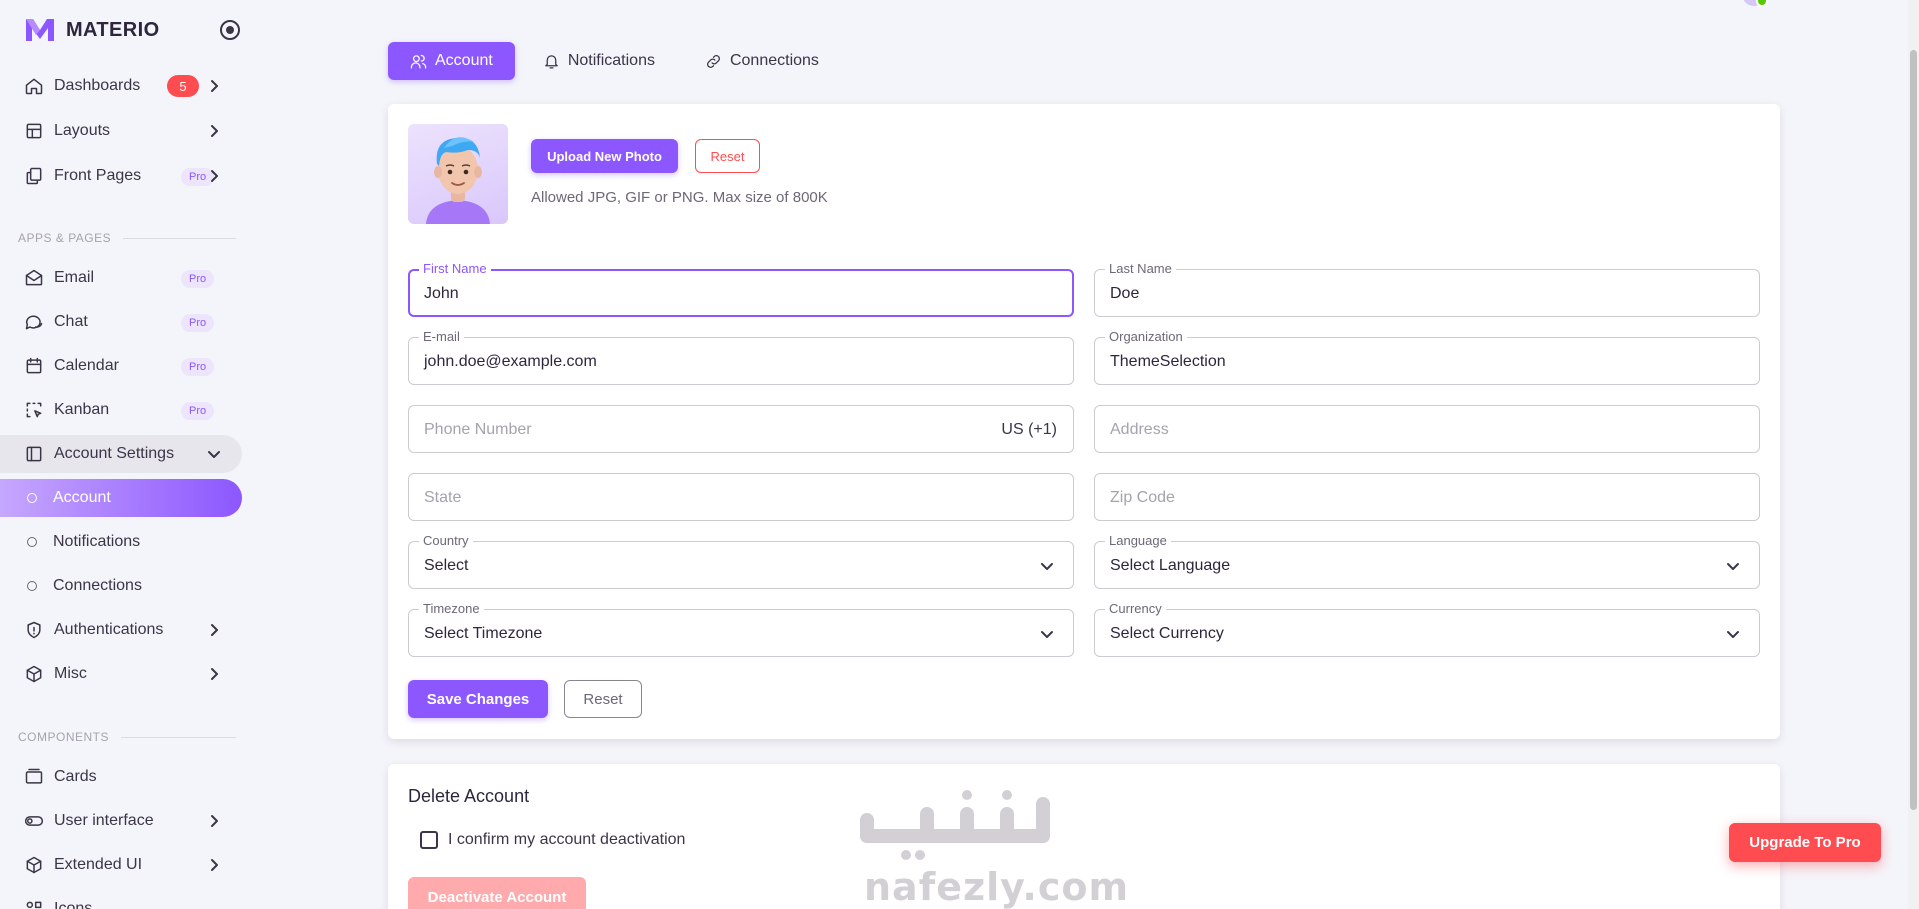  What do you see at coordinates (1410, 498) in the screenshot?
I see `zip-code-input` at bounding box center [1410, 498].